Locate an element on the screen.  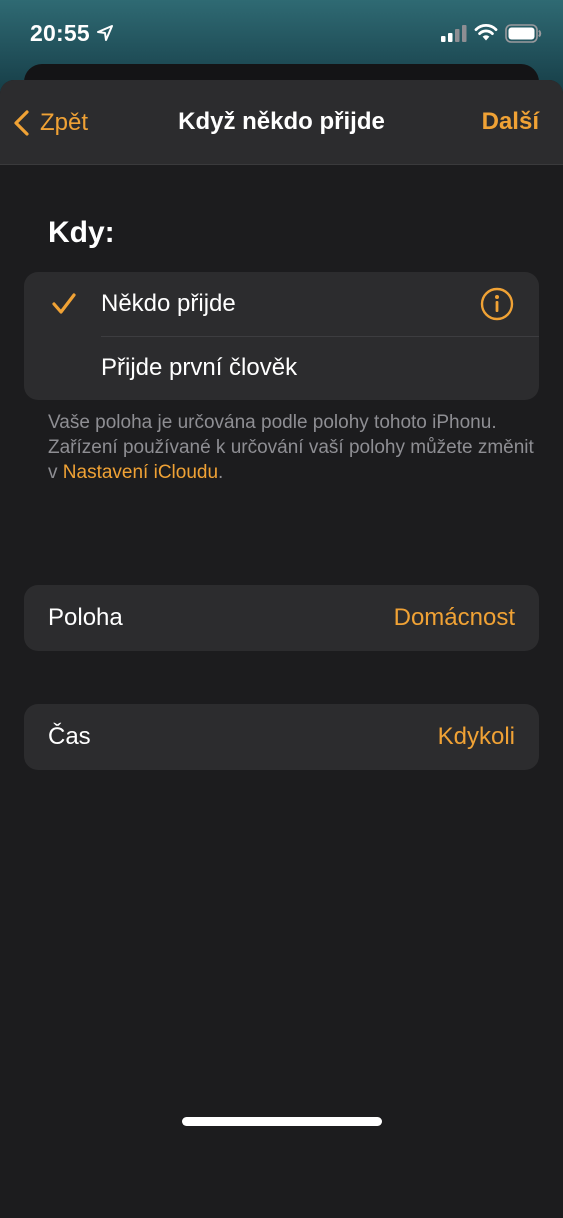
status-time: 20:55 is located at coordinates (60, 33).